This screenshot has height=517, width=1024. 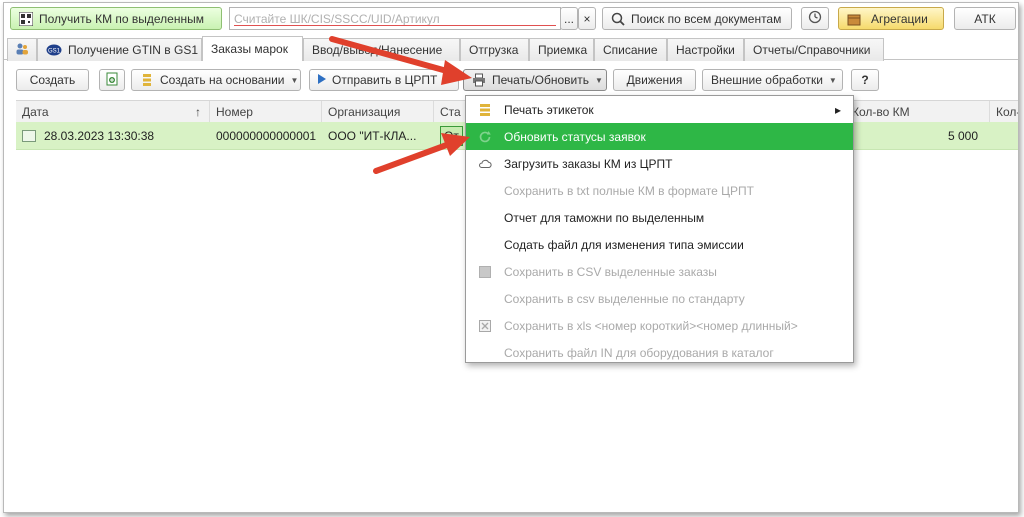 I want to click on history-button, so click(x=815, y=18).